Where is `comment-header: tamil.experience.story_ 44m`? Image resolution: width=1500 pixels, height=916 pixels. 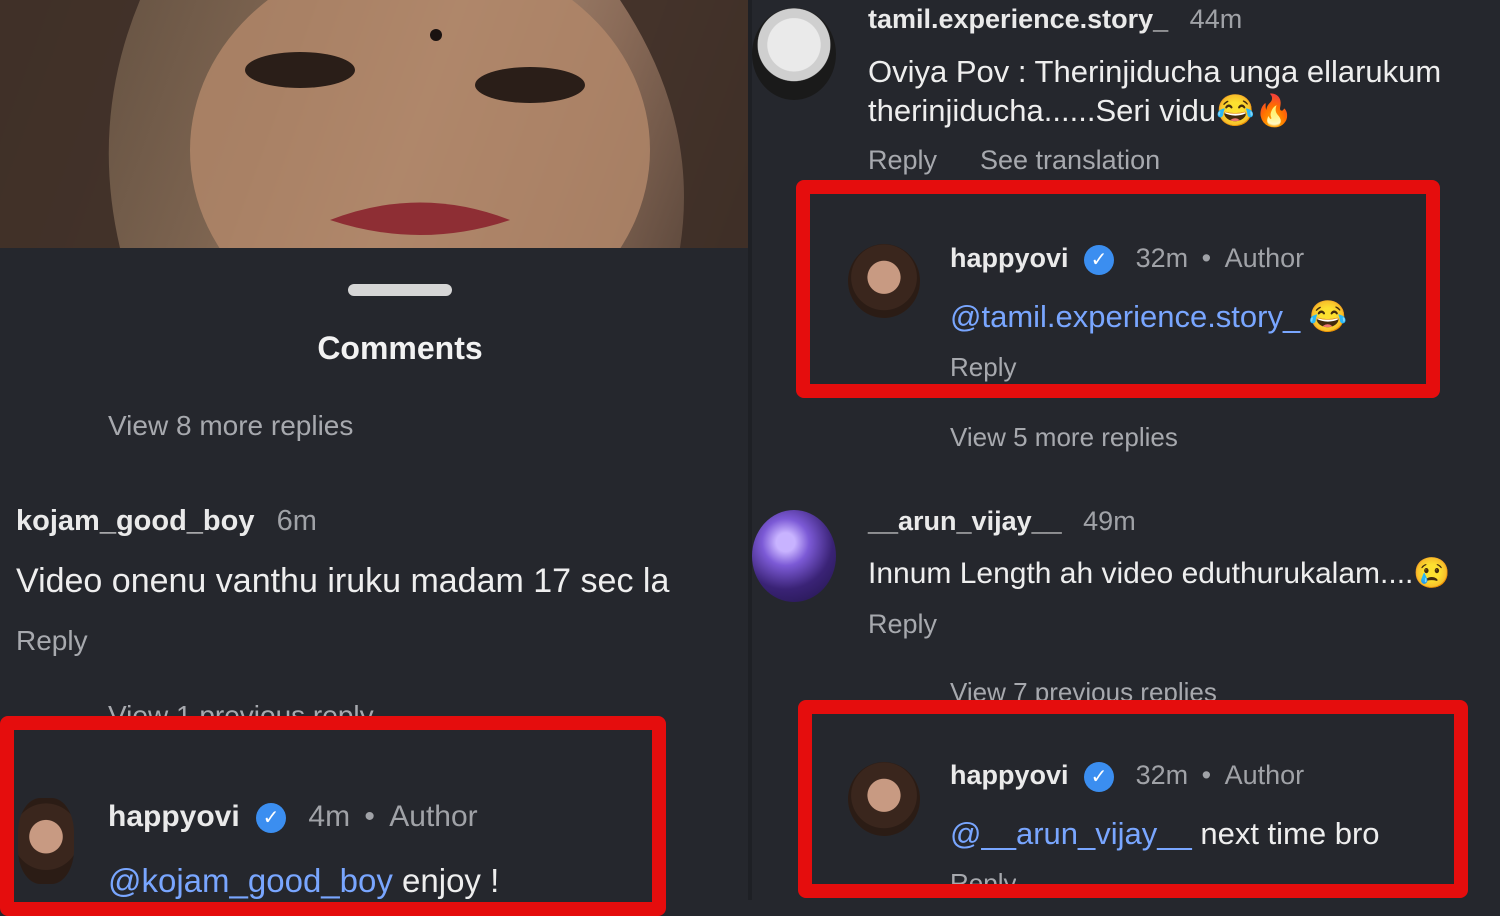 comment-header: tamil.experience.story_ 44m is located at coordinates (1055, 19).